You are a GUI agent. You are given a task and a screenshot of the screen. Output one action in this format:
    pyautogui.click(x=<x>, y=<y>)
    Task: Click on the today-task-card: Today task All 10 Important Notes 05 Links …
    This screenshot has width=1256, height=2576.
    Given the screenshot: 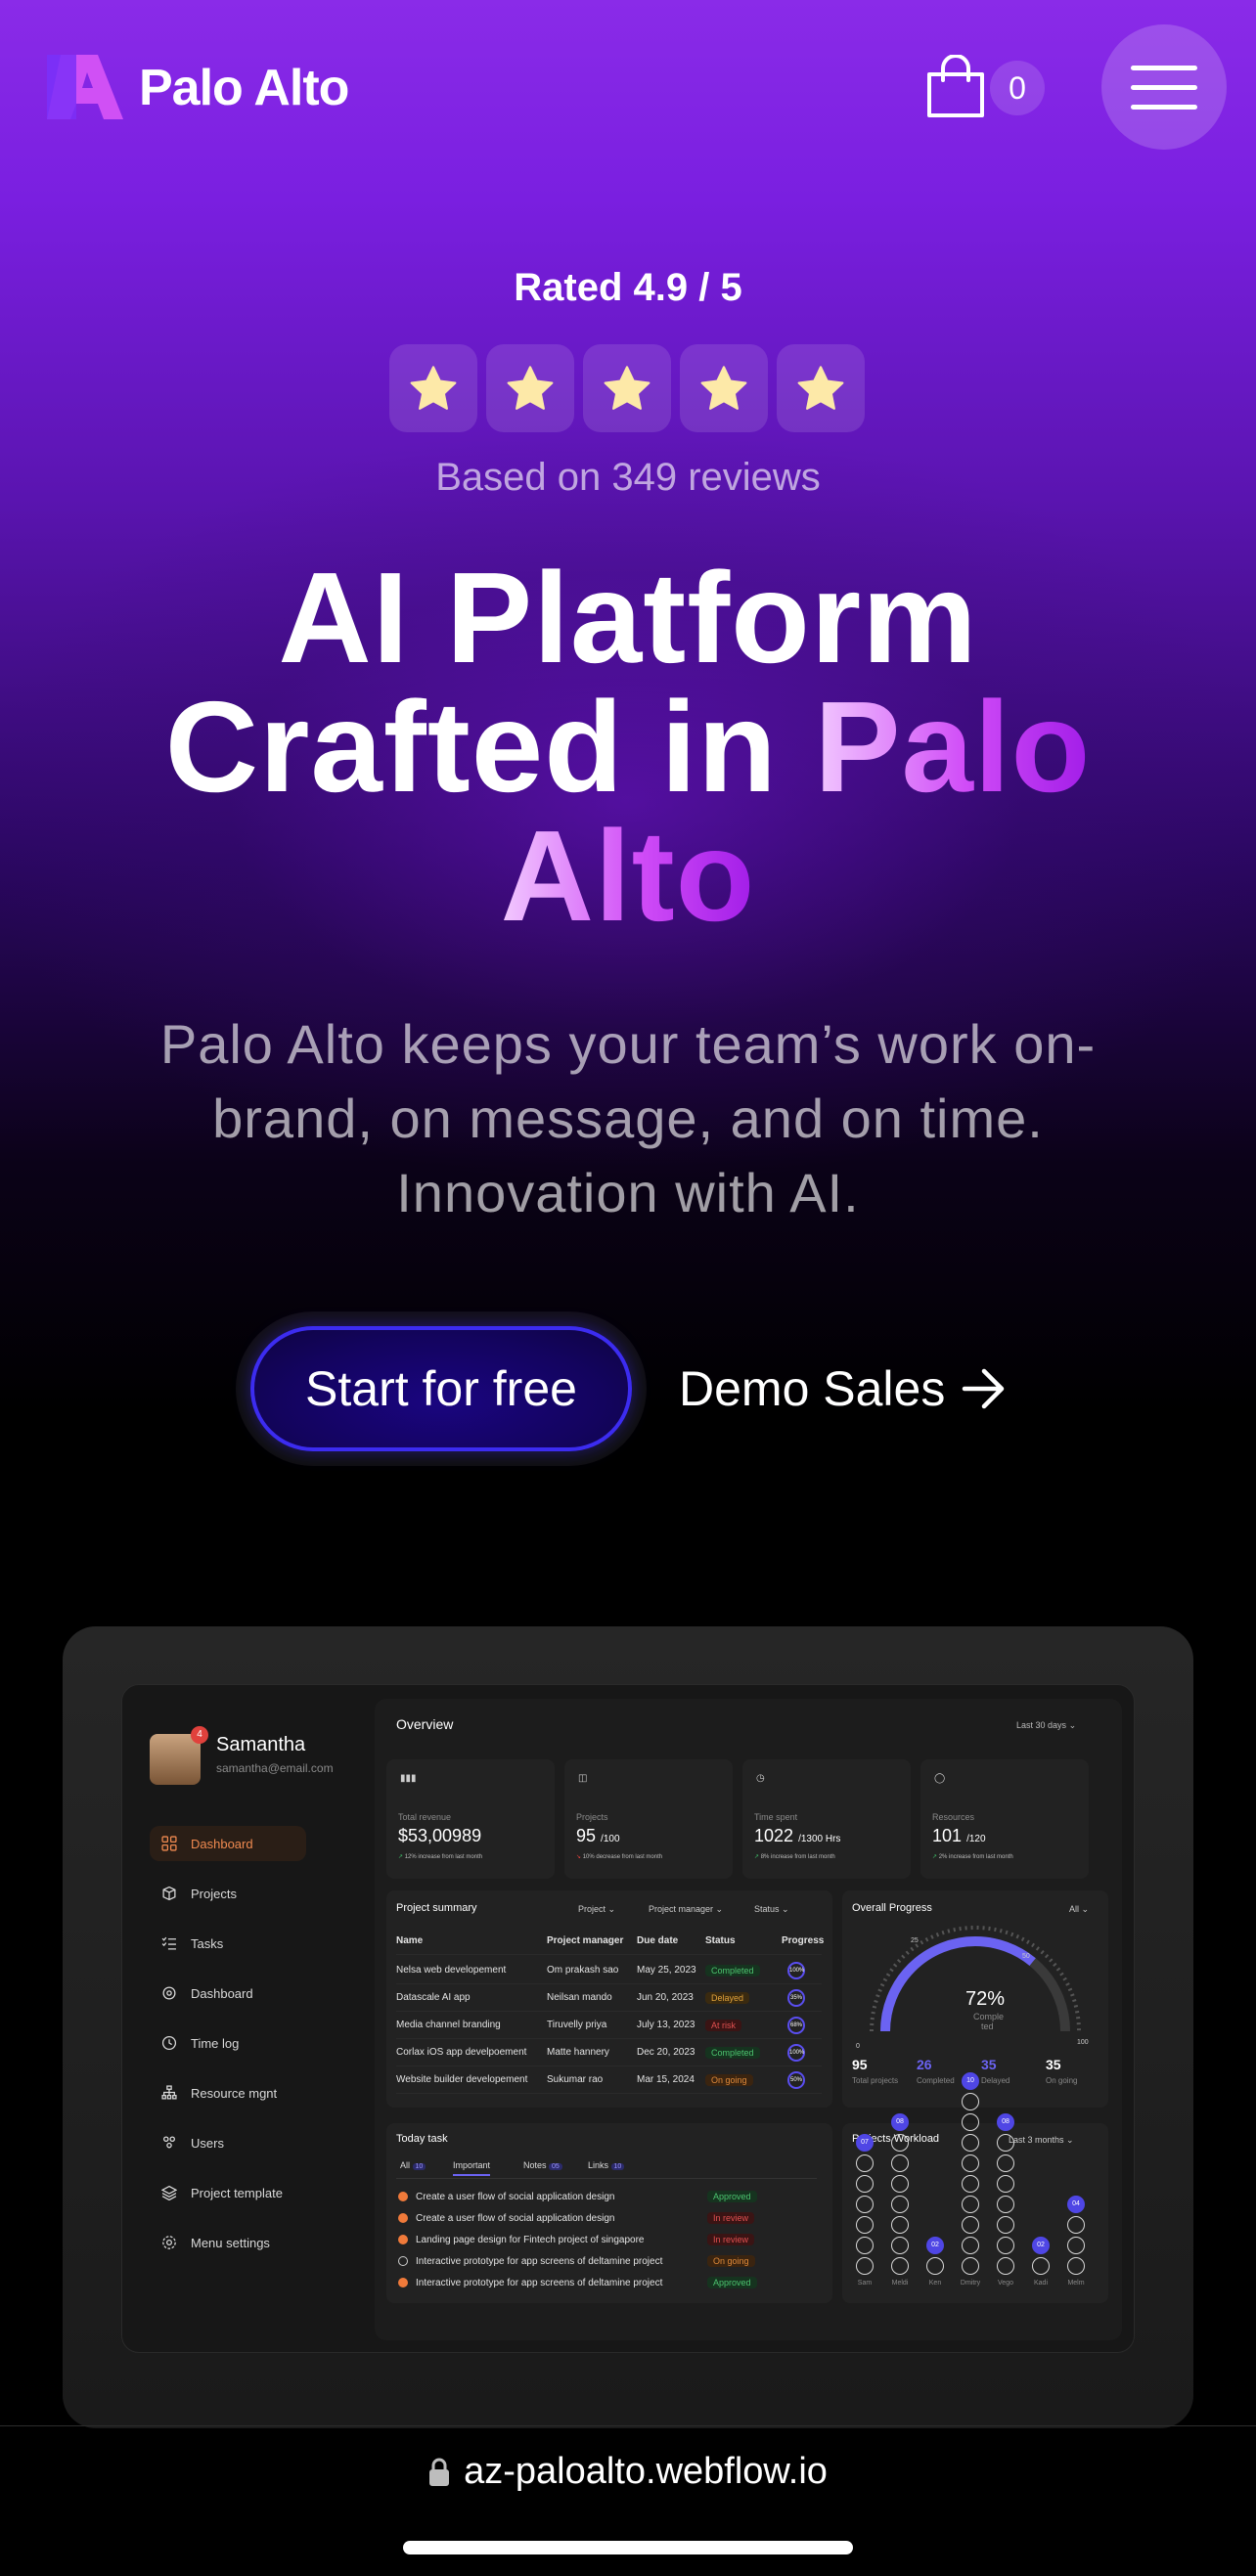 What is the action you would take?
    pyautogui.click(x=609, y=2213)
    